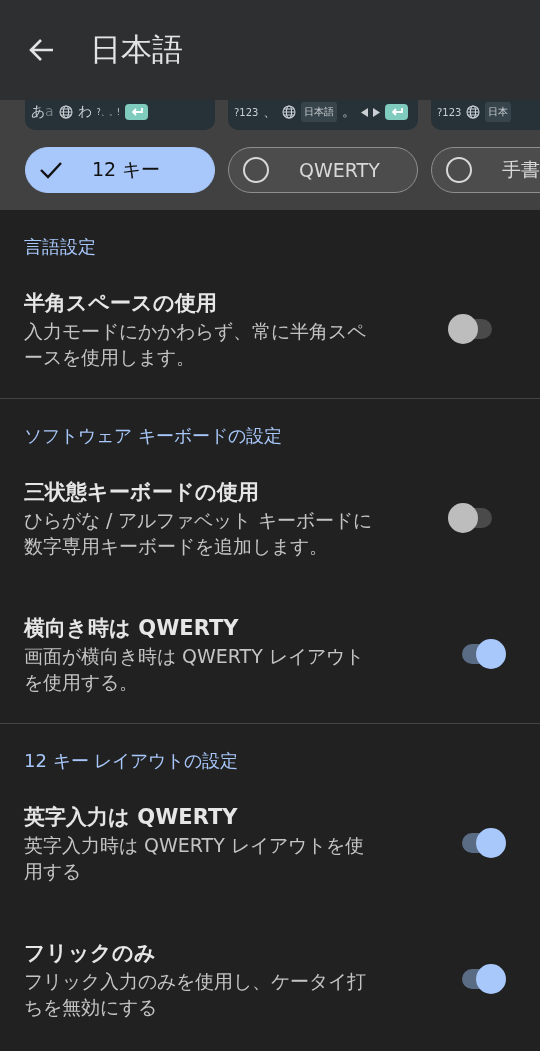 The image size is (540, 1051). What do you see at coordinates (194, 858) in the screenshot?
I see `setting-description: 英字入力時は QWERTY レイアウトを使用する` at bounding box center [194, 858].